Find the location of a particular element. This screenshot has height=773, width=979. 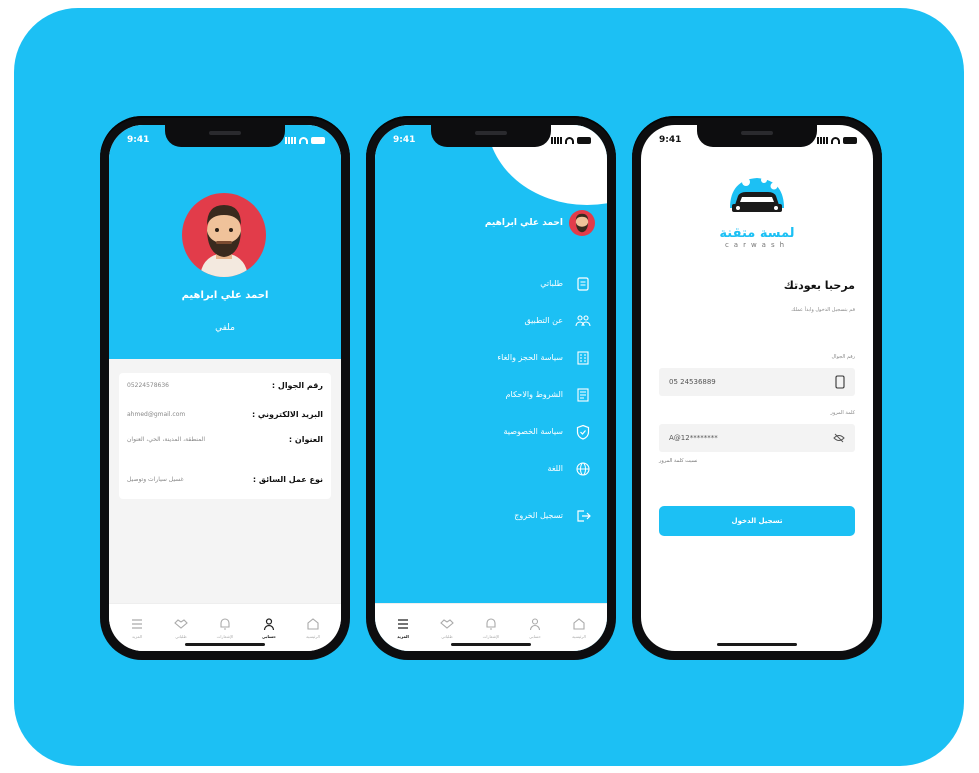

welcome-subtitle: قم بتسجيل الدخول وابدأ عملك is located at coordinates (823, 310).